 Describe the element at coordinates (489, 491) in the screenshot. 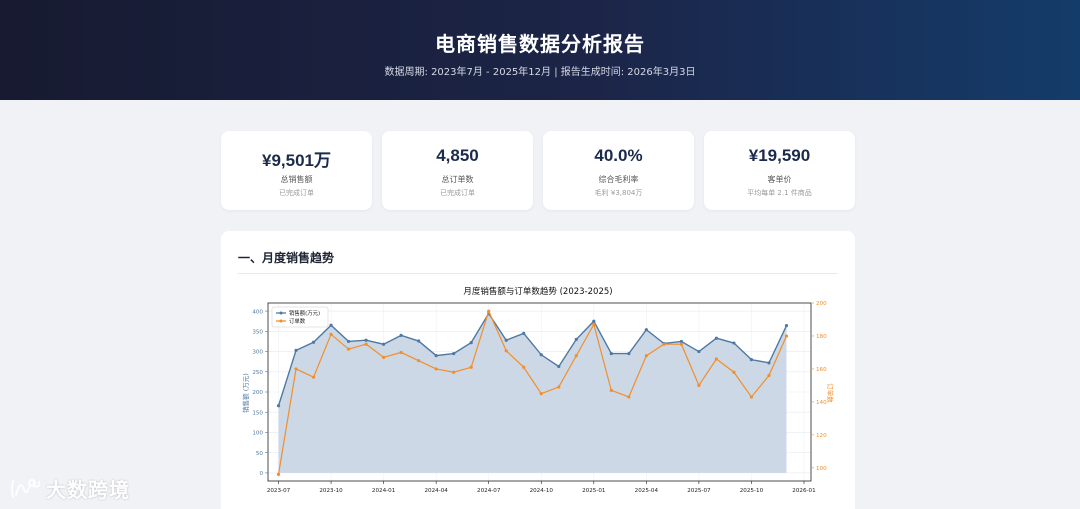

I see `x-tick-label: 2024-07` at that location.